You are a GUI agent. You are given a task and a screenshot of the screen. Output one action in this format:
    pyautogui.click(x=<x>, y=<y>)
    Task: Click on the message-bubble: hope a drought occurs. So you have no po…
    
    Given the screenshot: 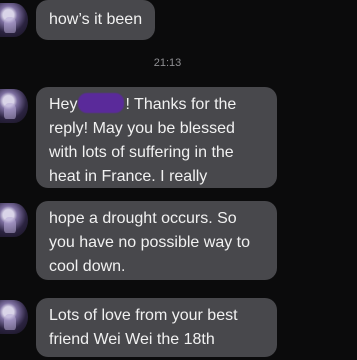 What is the action you would take?
    pyautogui.click(x=156, y=240)
    